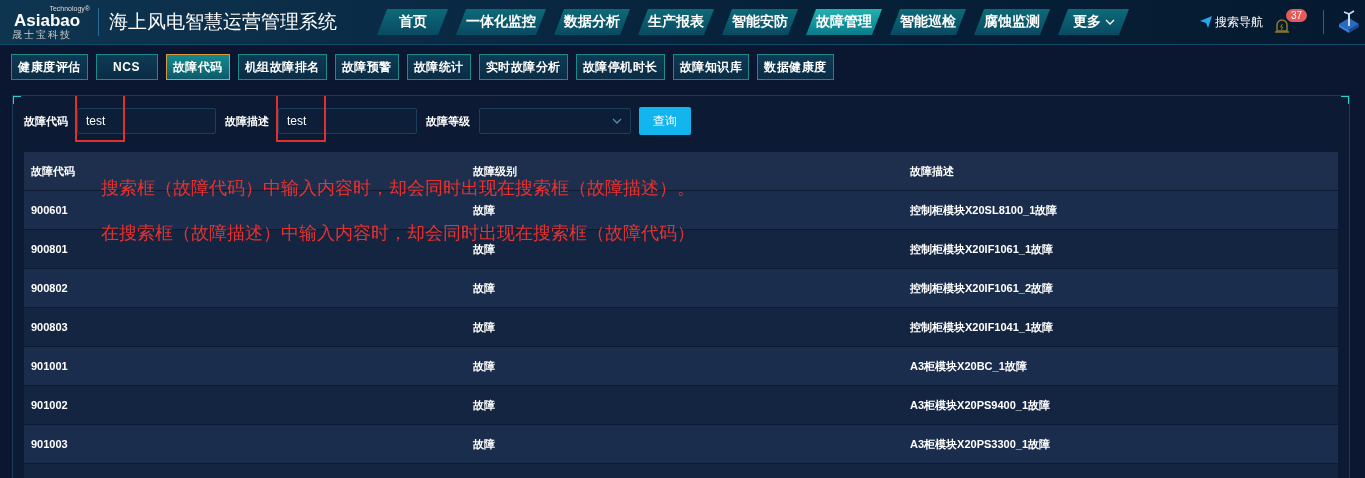 The width and height of the screenshot is (1365, 478). What do you see at coordinates (282, 67) in the screenshot?
I see `sub-tab: 机组故障排名` at bounding box center [282, 67].